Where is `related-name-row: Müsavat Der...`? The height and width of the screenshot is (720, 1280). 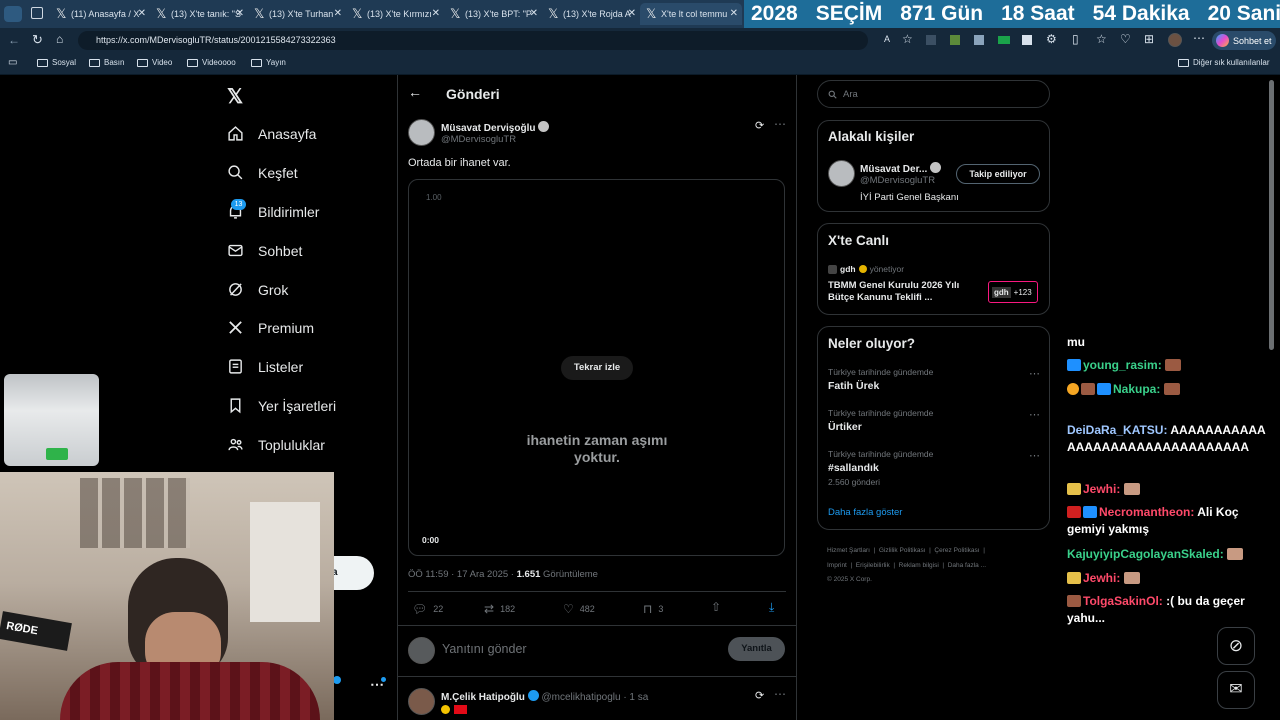
related-name-row: Müsavat Der... is located at coordinates (901, 168).